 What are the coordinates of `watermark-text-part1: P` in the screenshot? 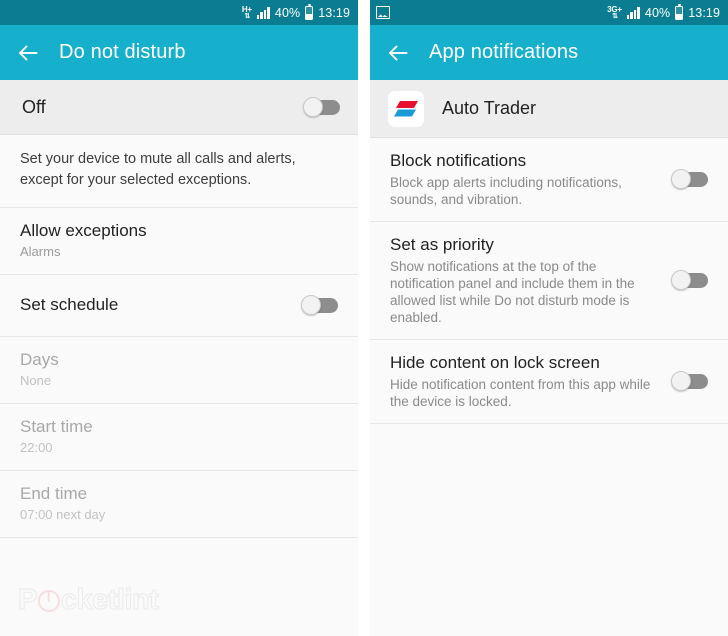 It's located at (28, 600).